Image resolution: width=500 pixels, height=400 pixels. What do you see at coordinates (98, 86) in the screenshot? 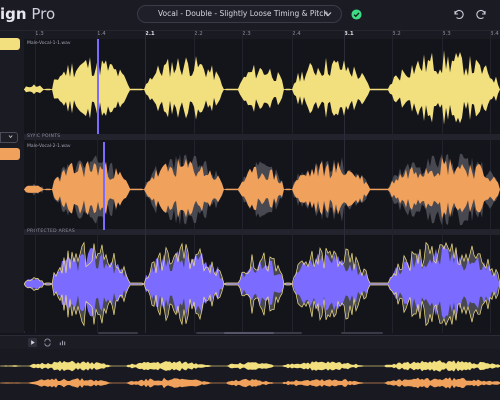
I see `playhead` at bounding box center [98, 86].